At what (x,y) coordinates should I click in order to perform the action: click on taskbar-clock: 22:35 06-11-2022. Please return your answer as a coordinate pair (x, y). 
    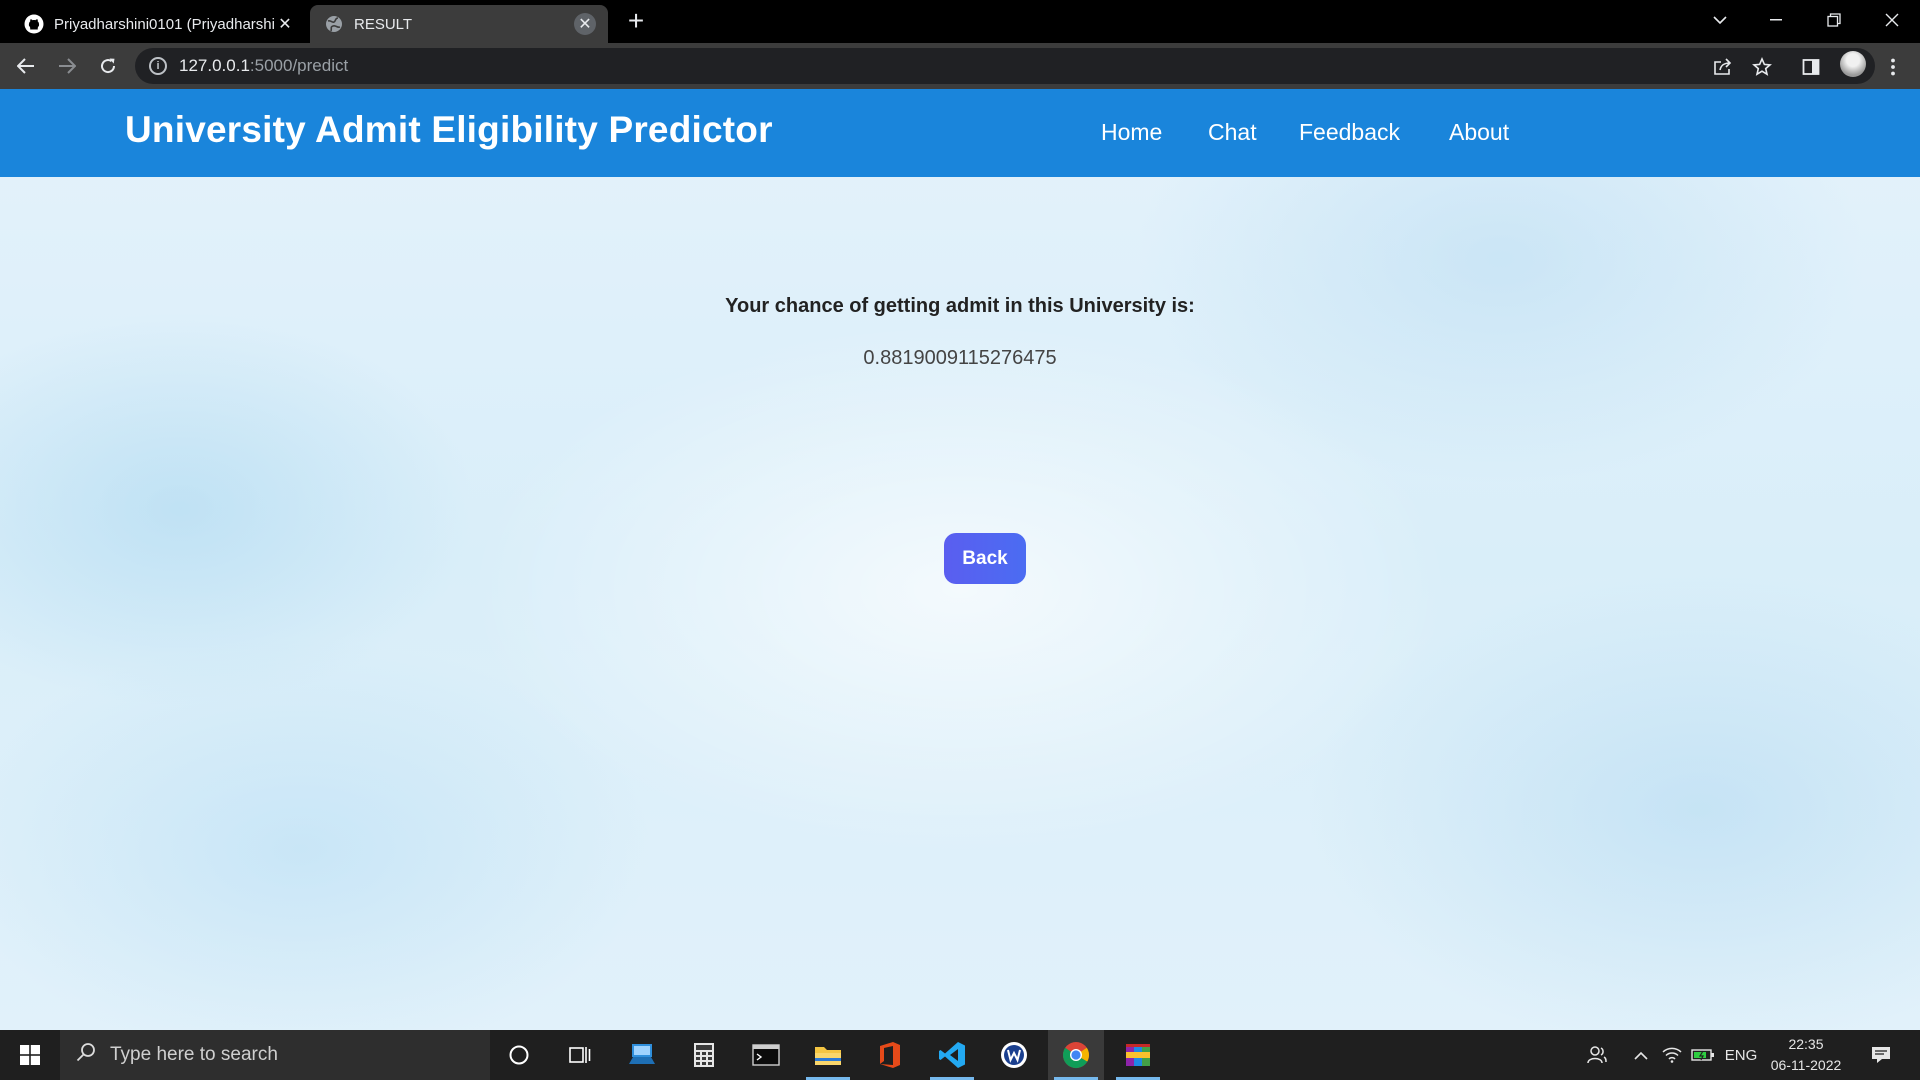
    Looking at the image, I should click on (1806, 1055).